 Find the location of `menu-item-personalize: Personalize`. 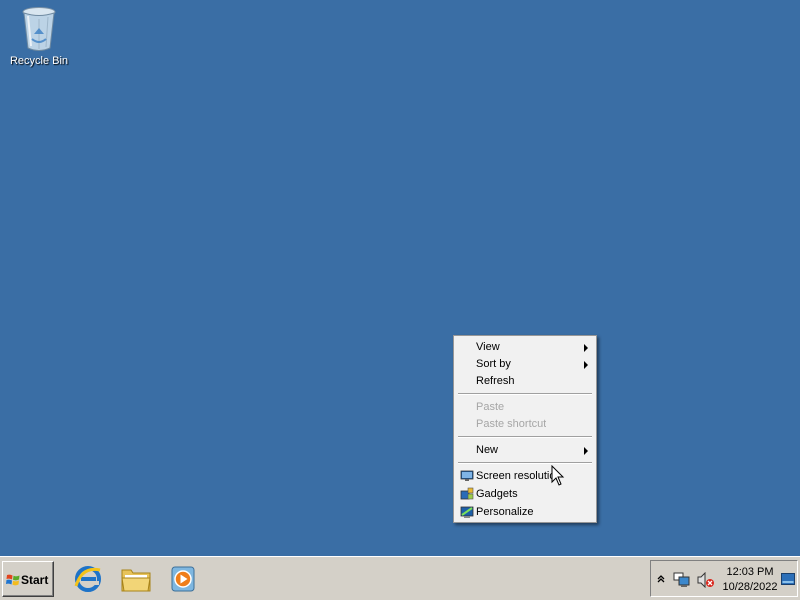

menu-item-personalize: Personalize is located at coordinates (525, 512).